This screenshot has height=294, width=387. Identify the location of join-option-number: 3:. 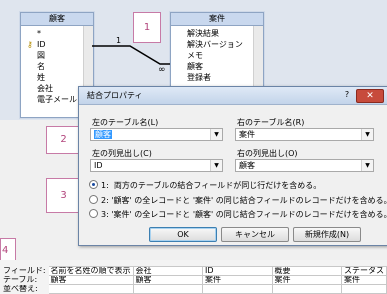
(105, 214).